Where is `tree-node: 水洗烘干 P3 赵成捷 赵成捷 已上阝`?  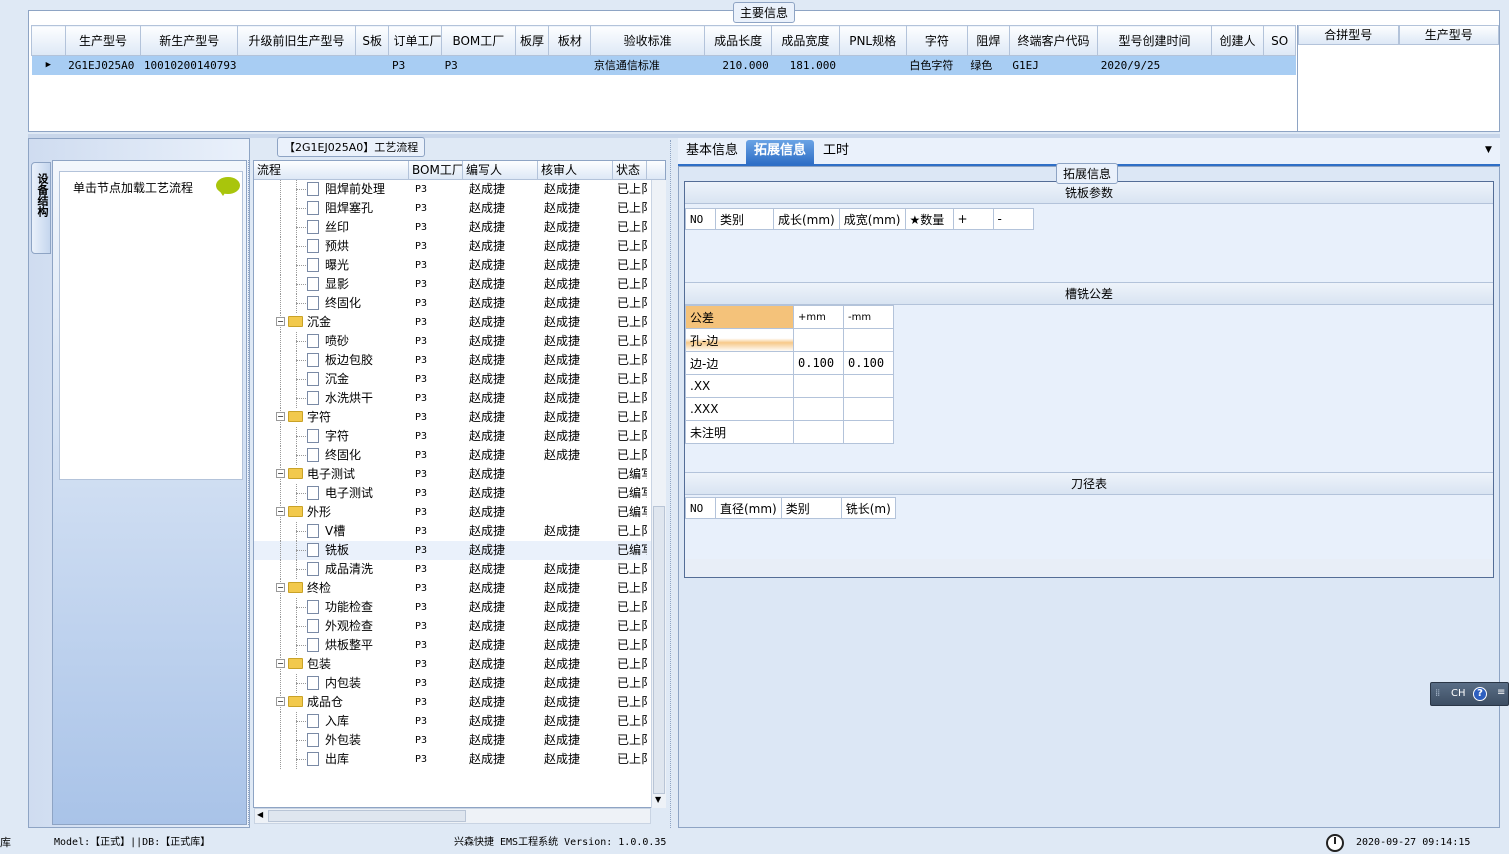 tree-node: 水洗烘干 P3 赵成捷 赵成捷 已上阝 is located at coordinates (459, 398).